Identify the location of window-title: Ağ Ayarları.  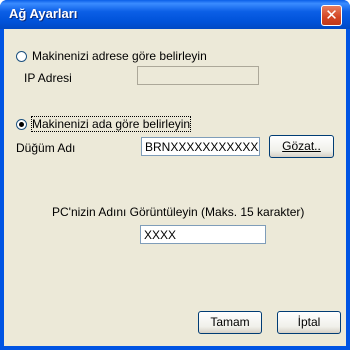
(43, 13).